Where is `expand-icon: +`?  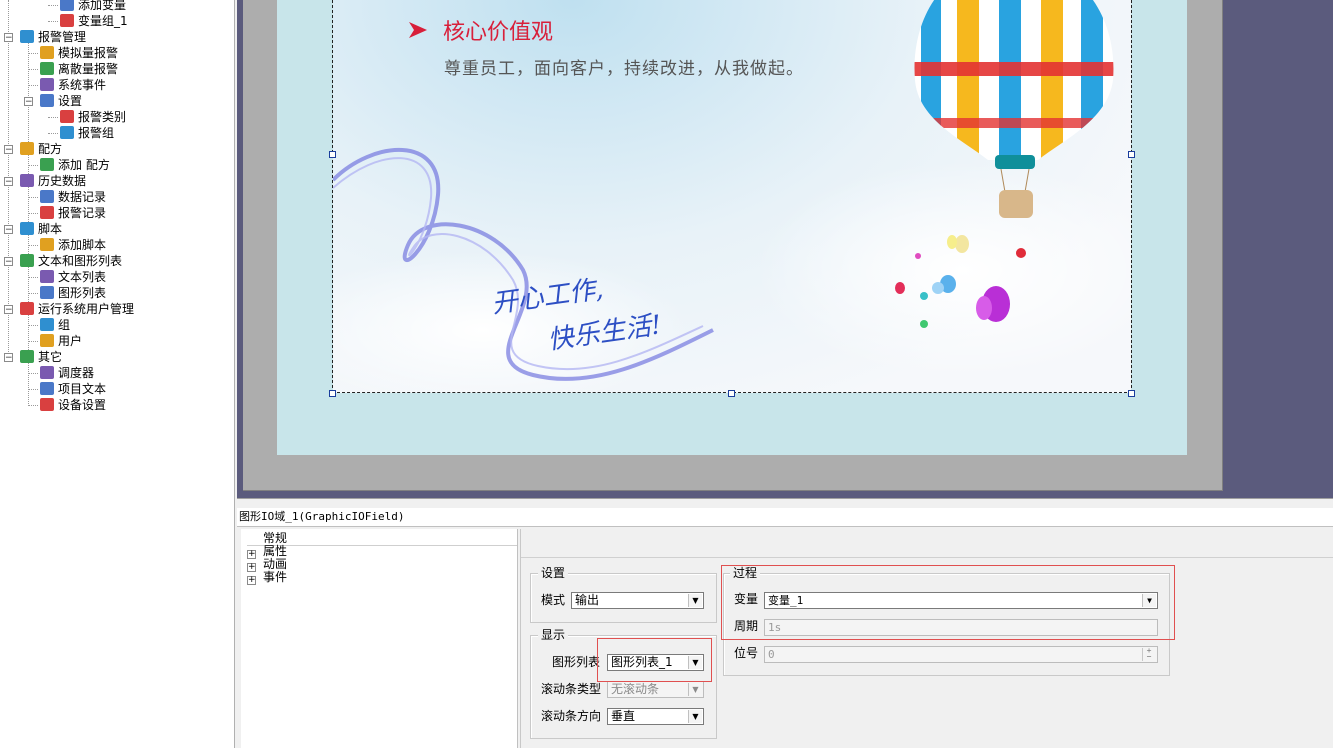 expand-icon: + is located at coordinates (251, 580).